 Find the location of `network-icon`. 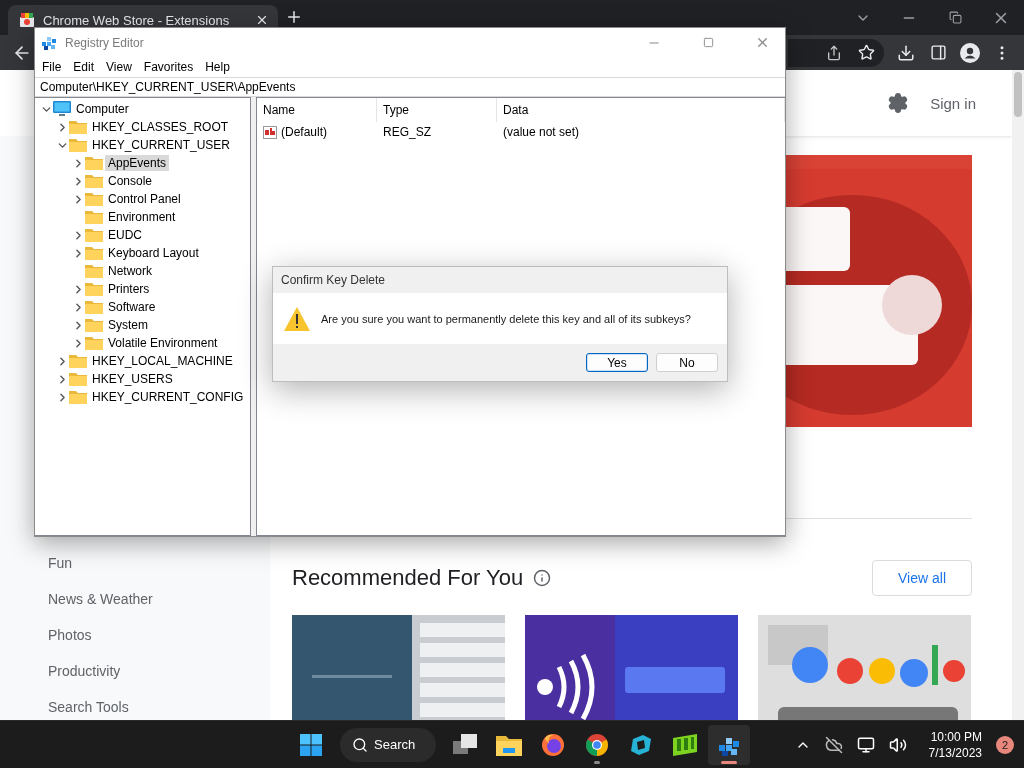

network-icon is located at coordinates (865, 744).